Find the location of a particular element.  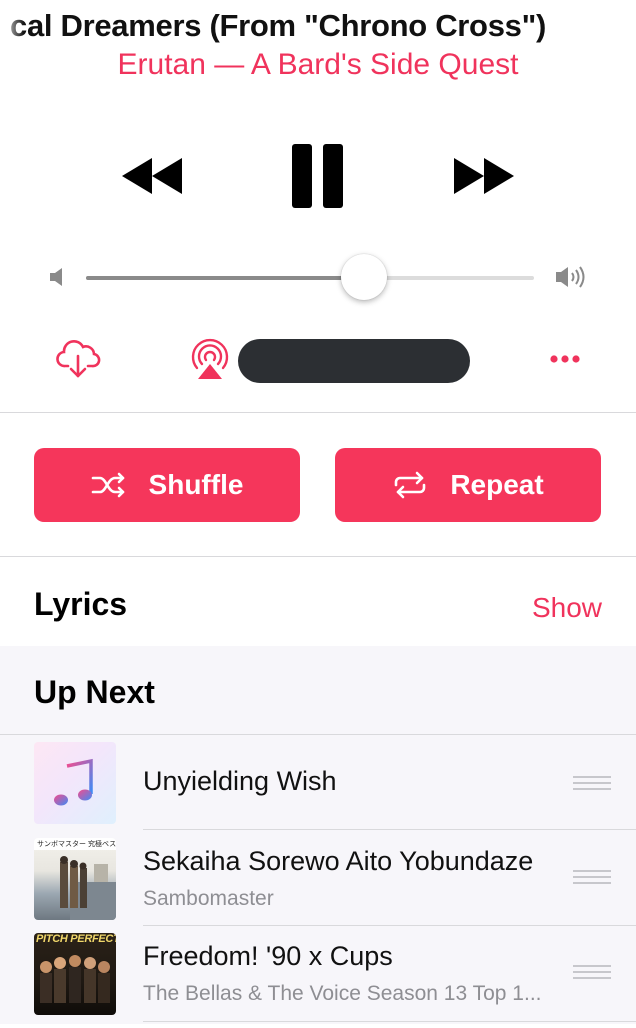

more-icon is located at coordinates (565, 359).